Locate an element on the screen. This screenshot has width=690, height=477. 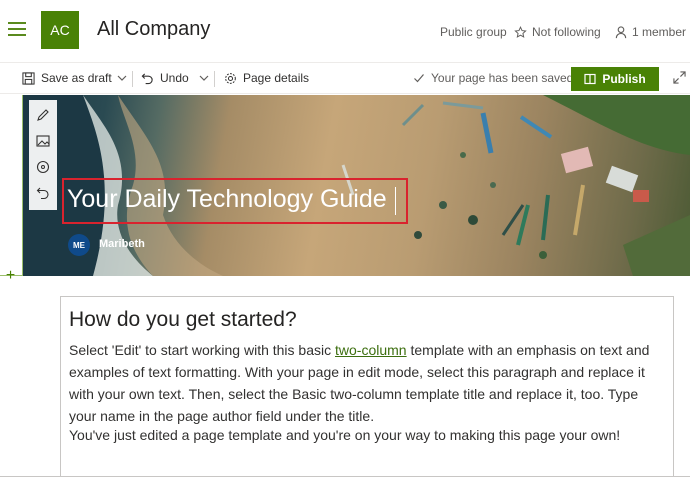
save-draft-label: Save as draft is located at coordinates (76, 78).